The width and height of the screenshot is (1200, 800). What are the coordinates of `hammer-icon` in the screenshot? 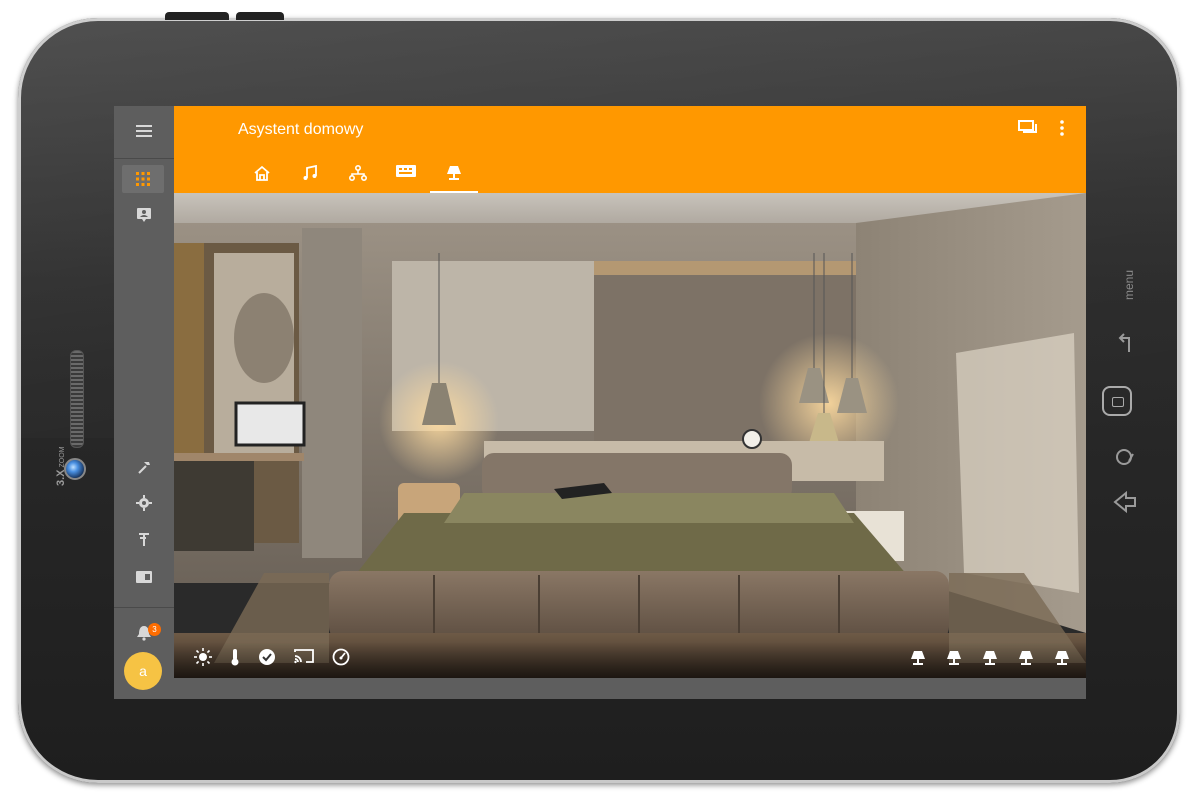 It's located at (144, 467).